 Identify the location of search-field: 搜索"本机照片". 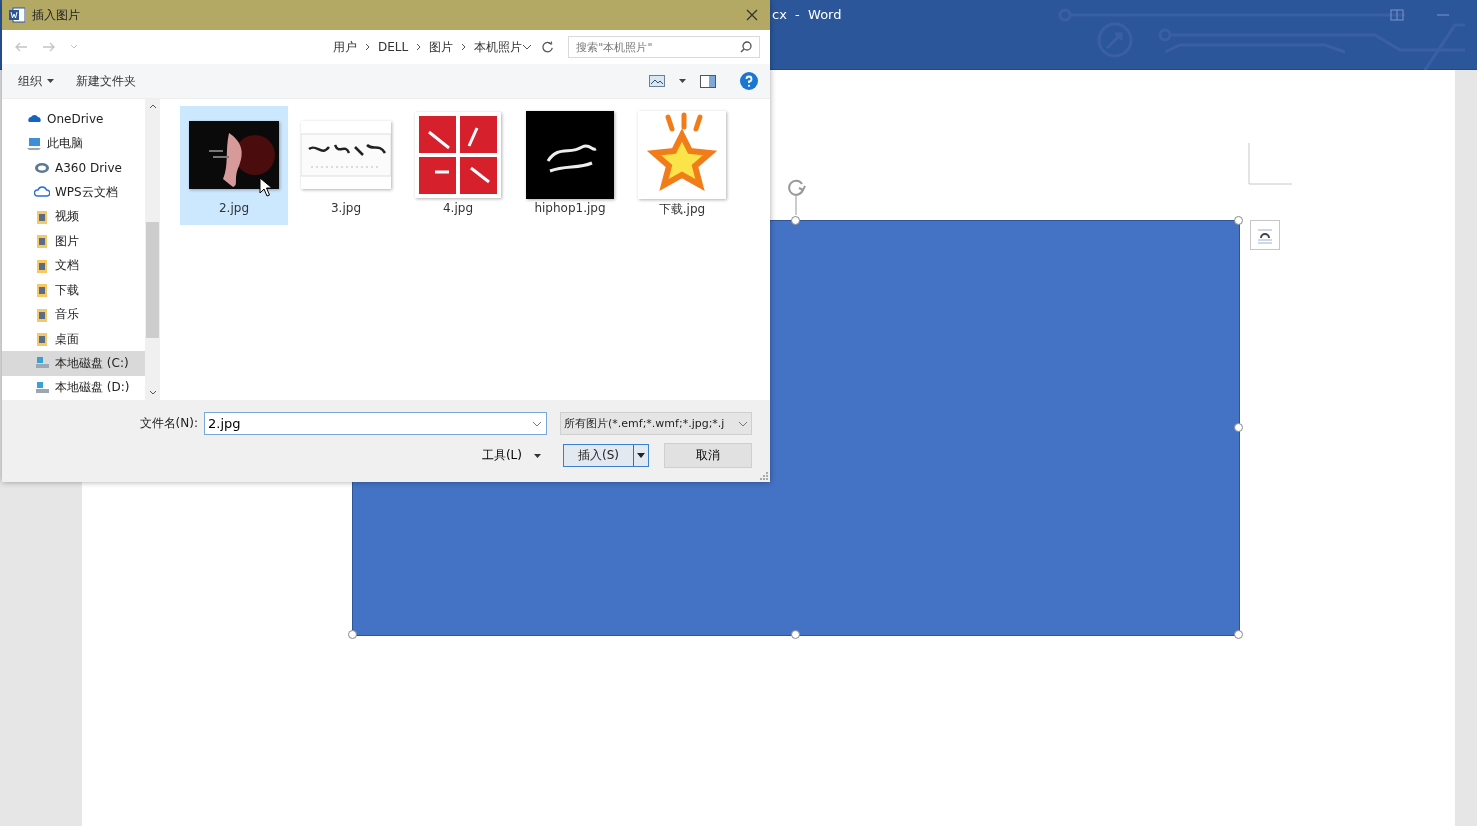
(664, 47).